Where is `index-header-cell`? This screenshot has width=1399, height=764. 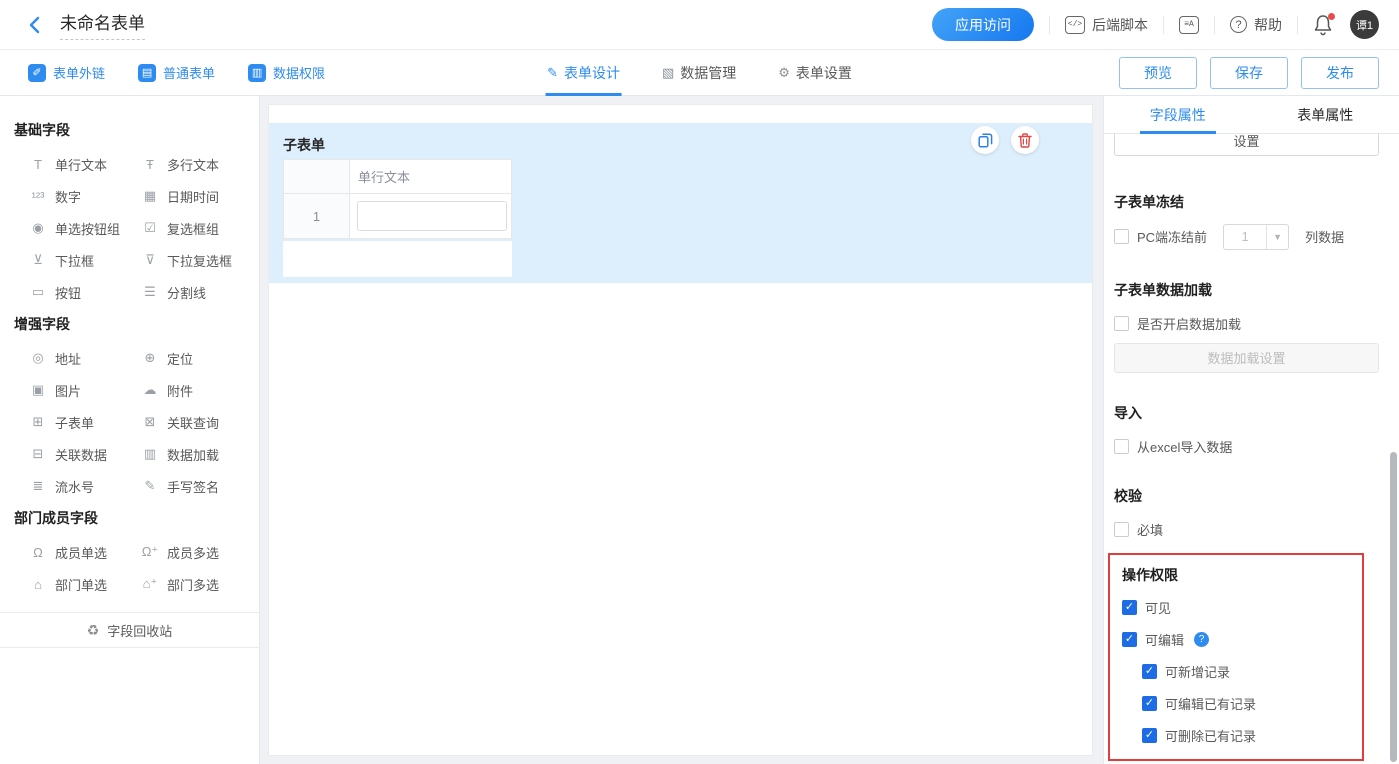
index-header-cell is located at coordinates (317, 176).